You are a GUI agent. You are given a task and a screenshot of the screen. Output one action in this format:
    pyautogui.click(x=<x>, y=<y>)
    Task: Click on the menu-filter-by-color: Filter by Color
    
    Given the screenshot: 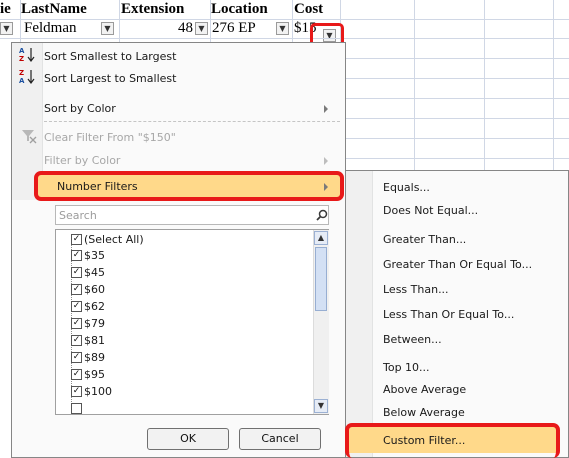 What is the action you would take?
    pyautogui.click(x=82, y=161)
    